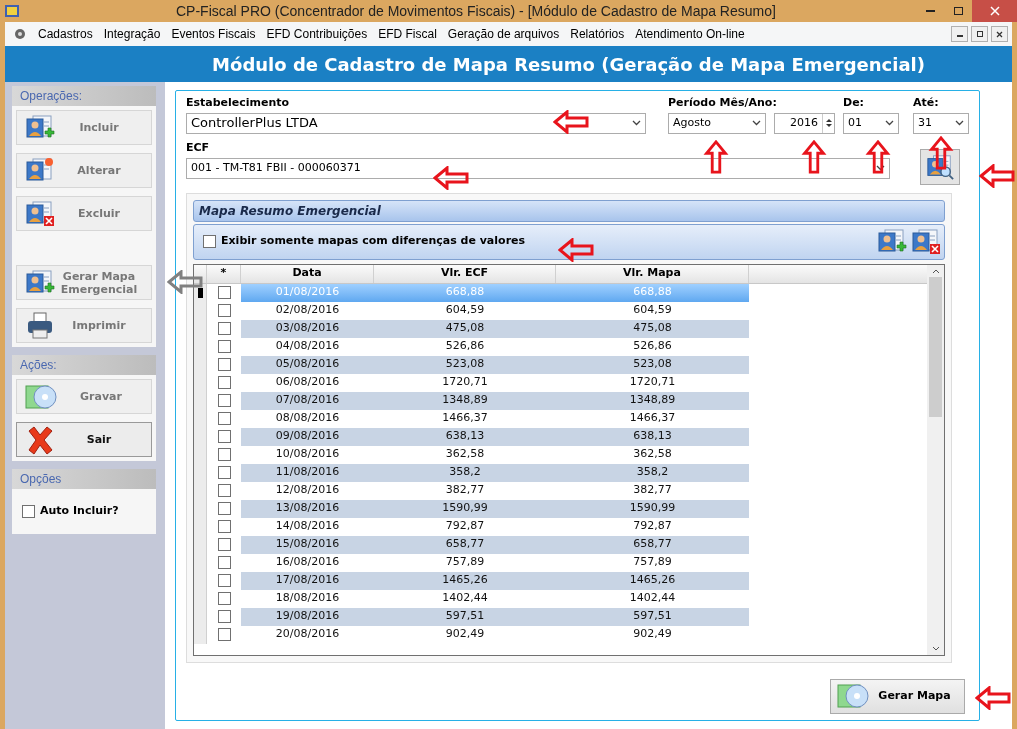 This screenshot has height=729, width=1017. What do you see at coordinates (20, 34) in the screenshot?
I see `gear-icon` at bounding box center [20, 34].